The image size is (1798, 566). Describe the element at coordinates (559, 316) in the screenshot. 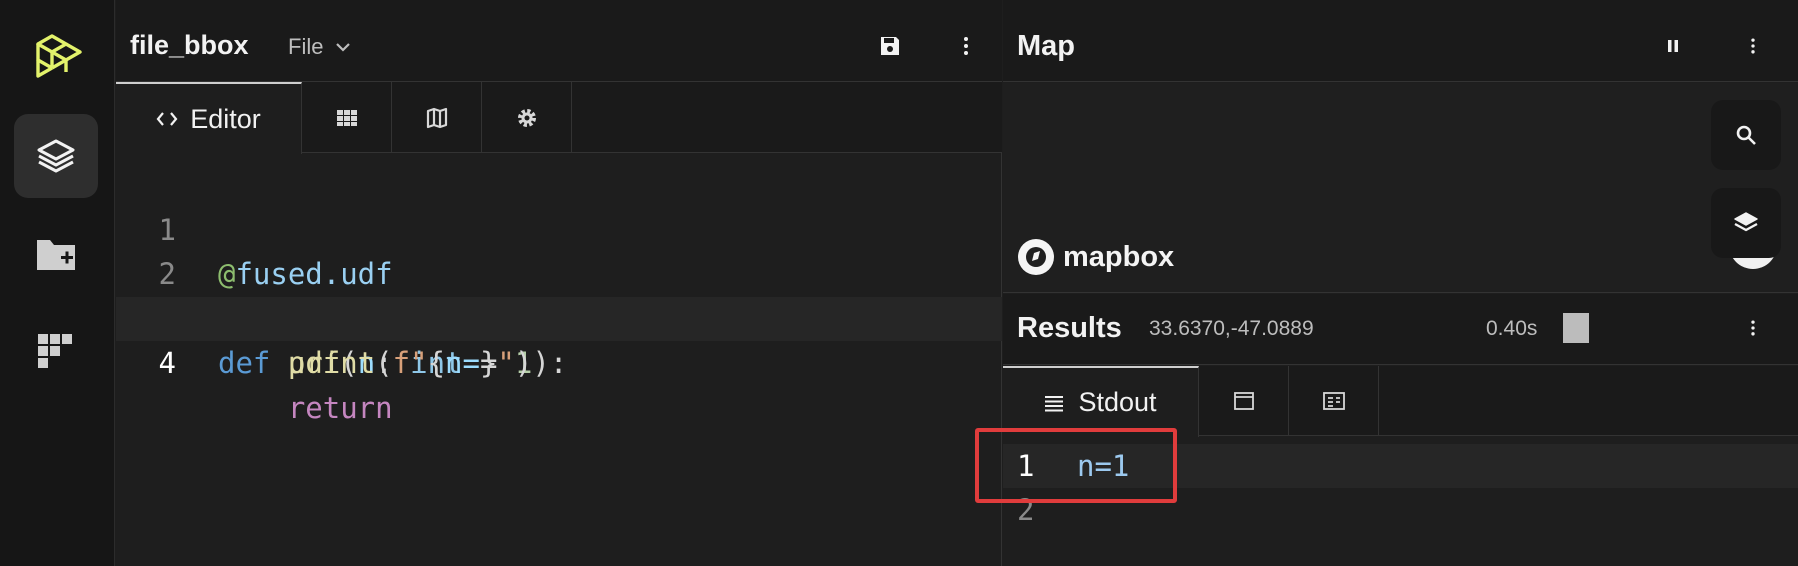

I see `code-line: 3 print(f"{n=}")` at that location.